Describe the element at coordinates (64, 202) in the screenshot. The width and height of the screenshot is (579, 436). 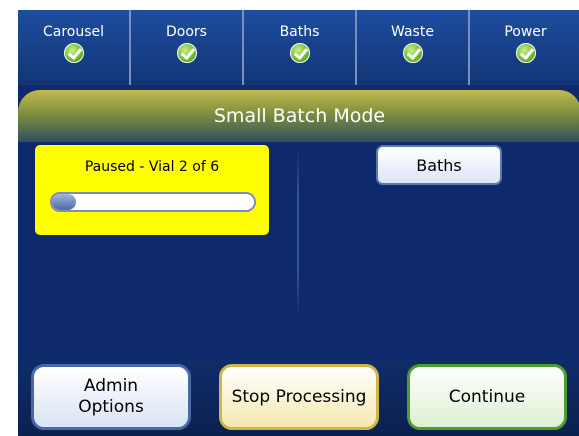
I see `progress-fill` at that location.